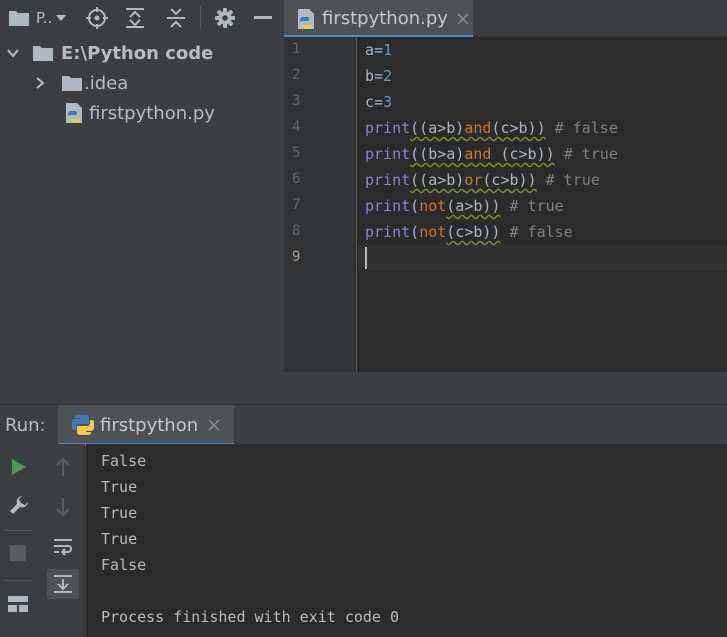 The width and height of the screenshot is (727, 637). I want to click on project-toolbar: P.., so click(142, 17).